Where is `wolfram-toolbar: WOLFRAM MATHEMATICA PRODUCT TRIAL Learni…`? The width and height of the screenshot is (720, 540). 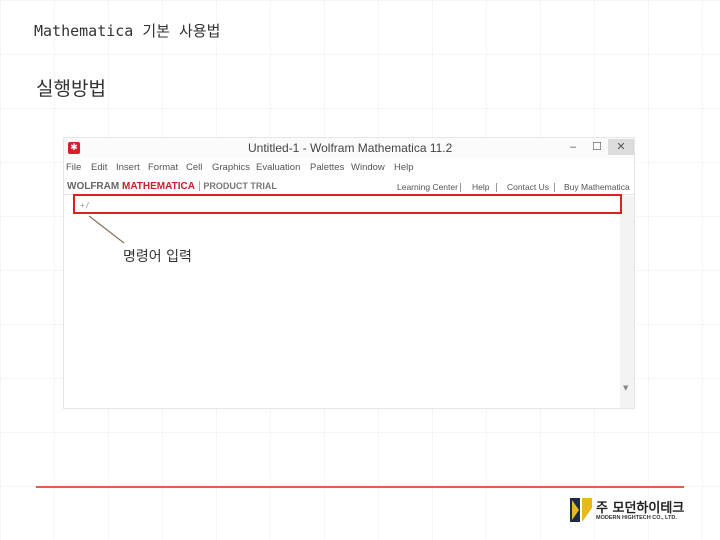 wolfram-toolbar: WOLFRAM MATHEMATICA PRODUCT TRIAL Learni… is located at coordinates (349, 187).